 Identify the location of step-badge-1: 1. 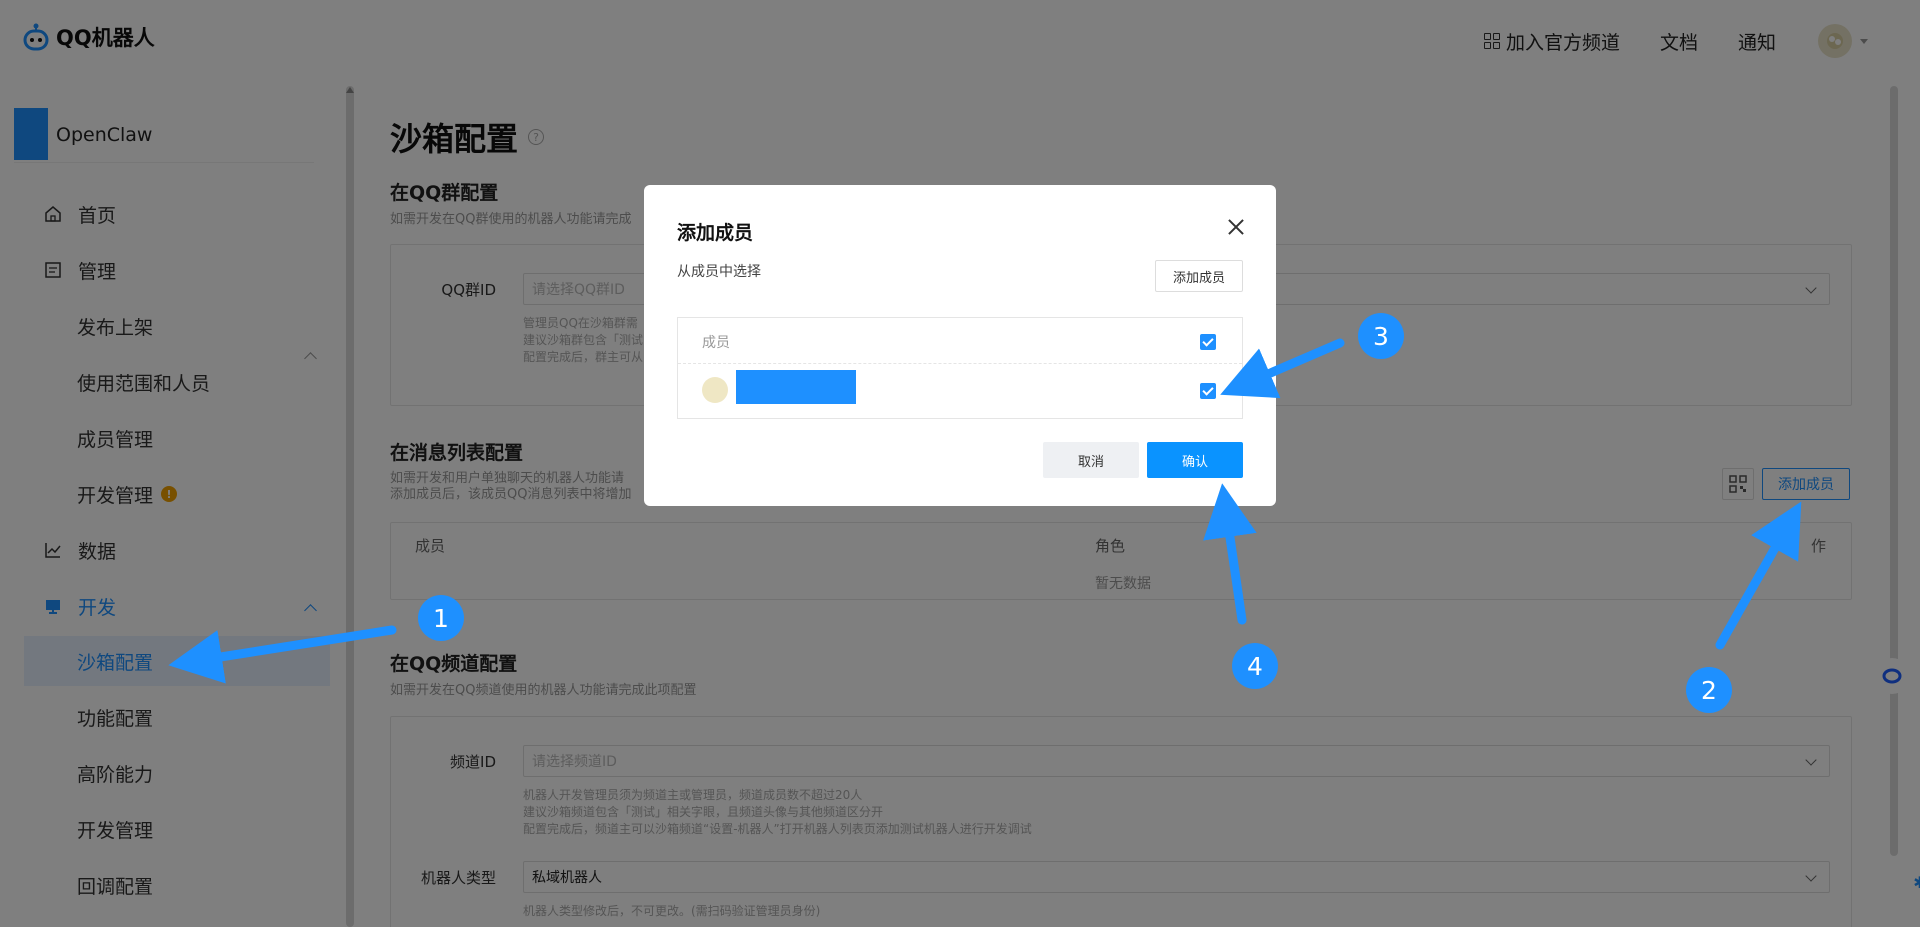
(441, 618).